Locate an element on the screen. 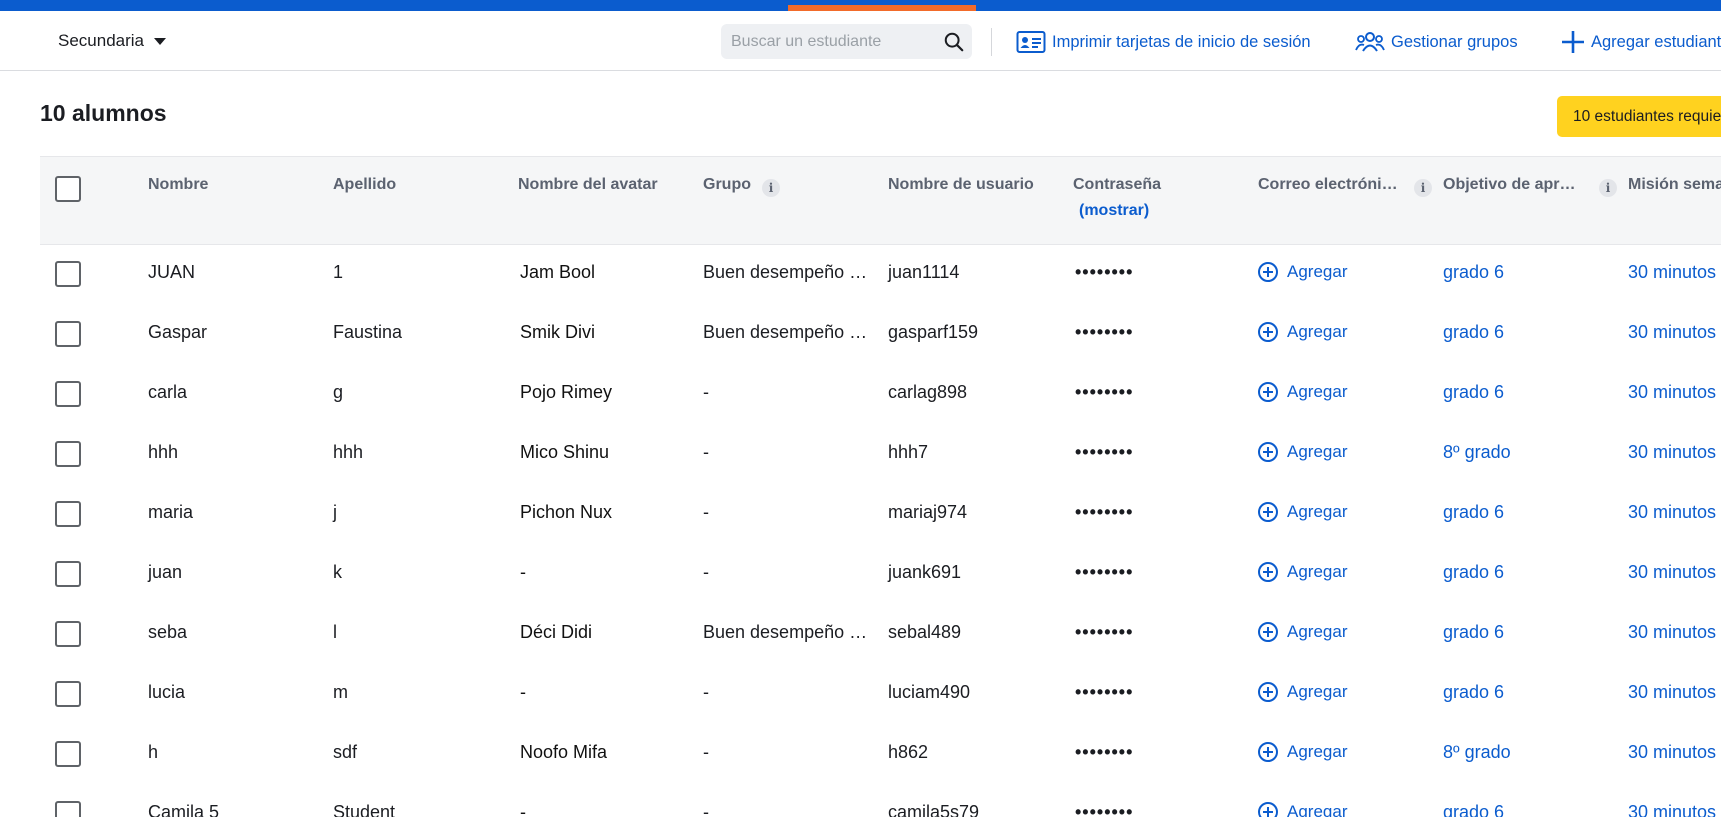 This screenshot has height=817, width=1721. manage-groups-button: Gestionar grupos is located at coordinates (1436, 42).